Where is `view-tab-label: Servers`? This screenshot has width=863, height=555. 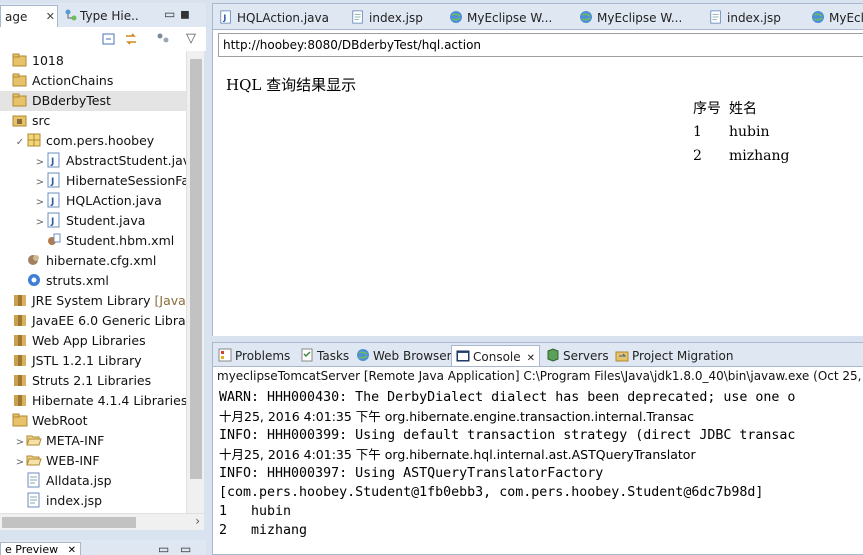 view-tab-label: Servers is located at coordinates (586, 356).